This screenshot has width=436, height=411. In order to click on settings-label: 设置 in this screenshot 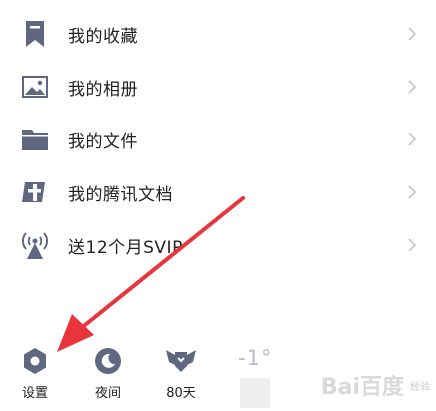, I will do `click(34, 393)`.